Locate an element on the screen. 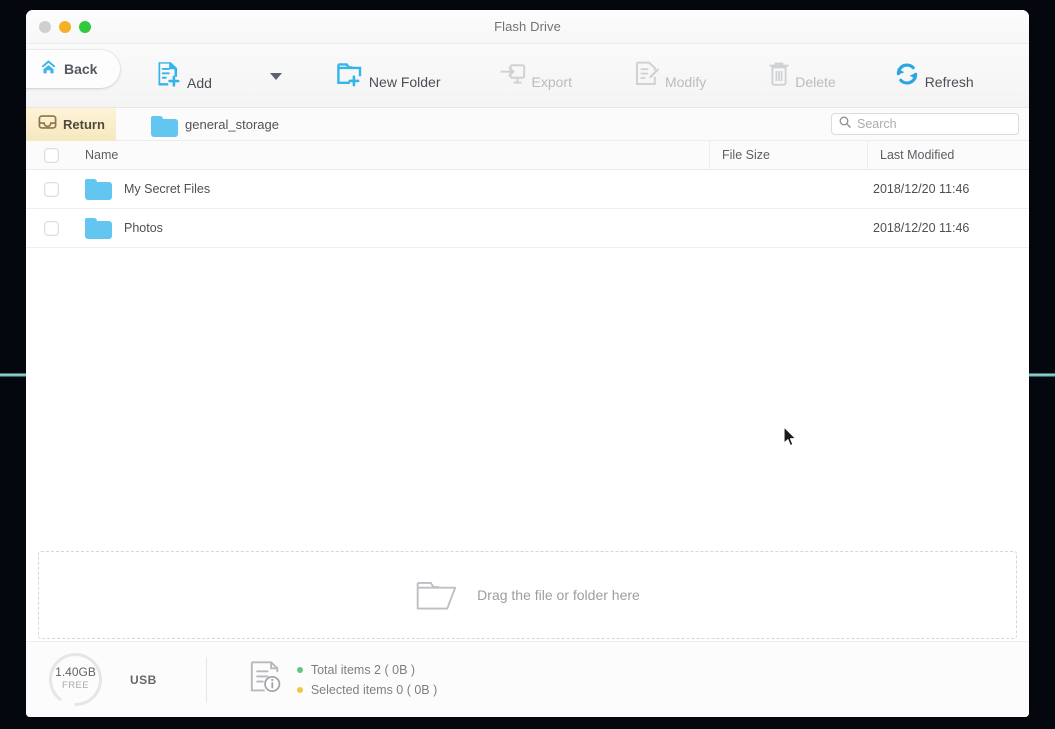 This screenshot has height=729, width=1055. status-divider is located at coordinates (206, 679).